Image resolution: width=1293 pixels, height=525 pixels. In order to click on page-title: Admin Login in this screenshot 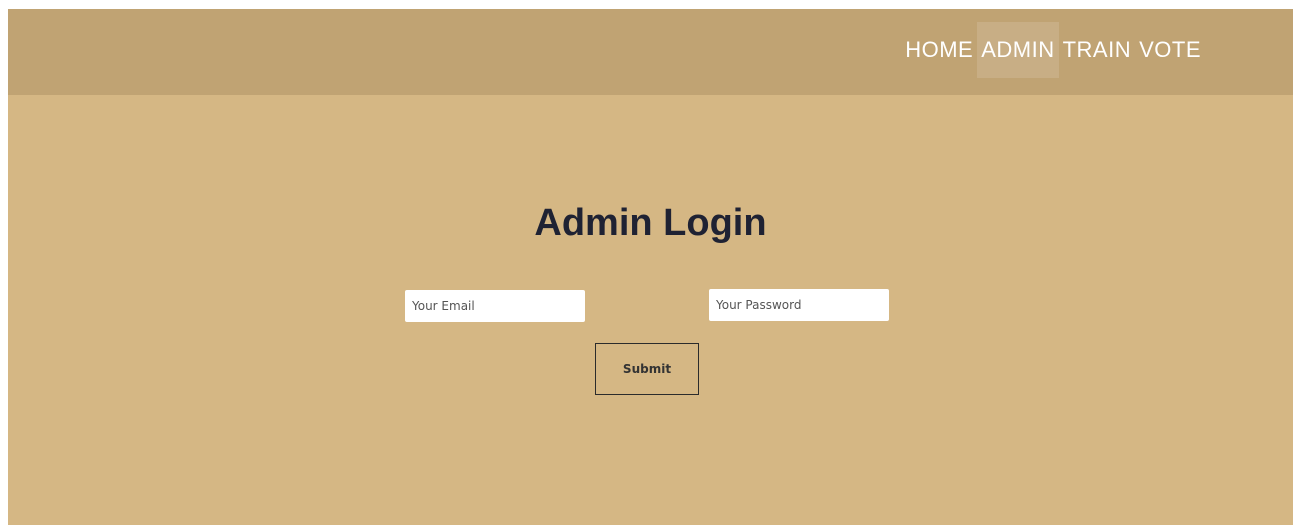, I will do `click(650, 223)`.